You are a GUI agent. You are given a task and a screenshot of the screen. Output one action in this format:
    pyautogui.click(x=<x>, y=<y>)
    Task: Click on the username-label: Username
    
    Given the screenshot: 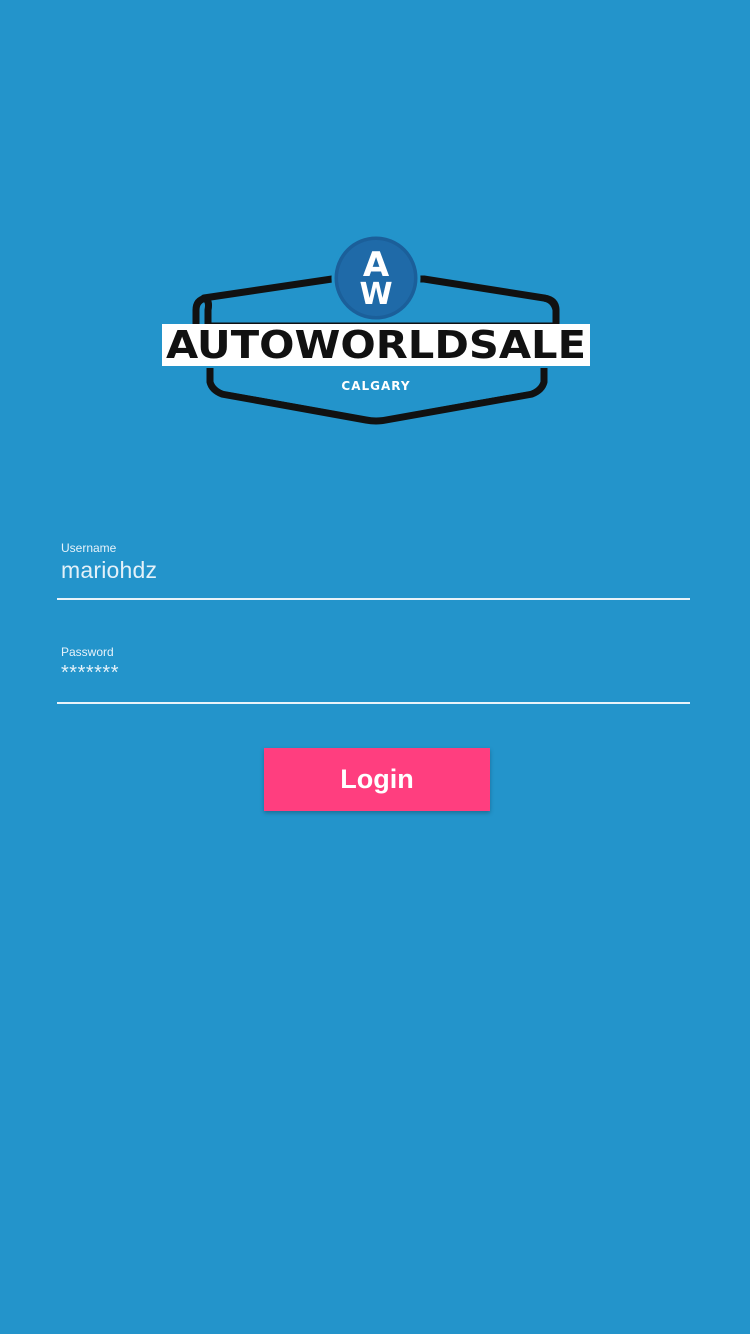 What is the action you would take?
    pyautogui.click(x=89, y=548)
    